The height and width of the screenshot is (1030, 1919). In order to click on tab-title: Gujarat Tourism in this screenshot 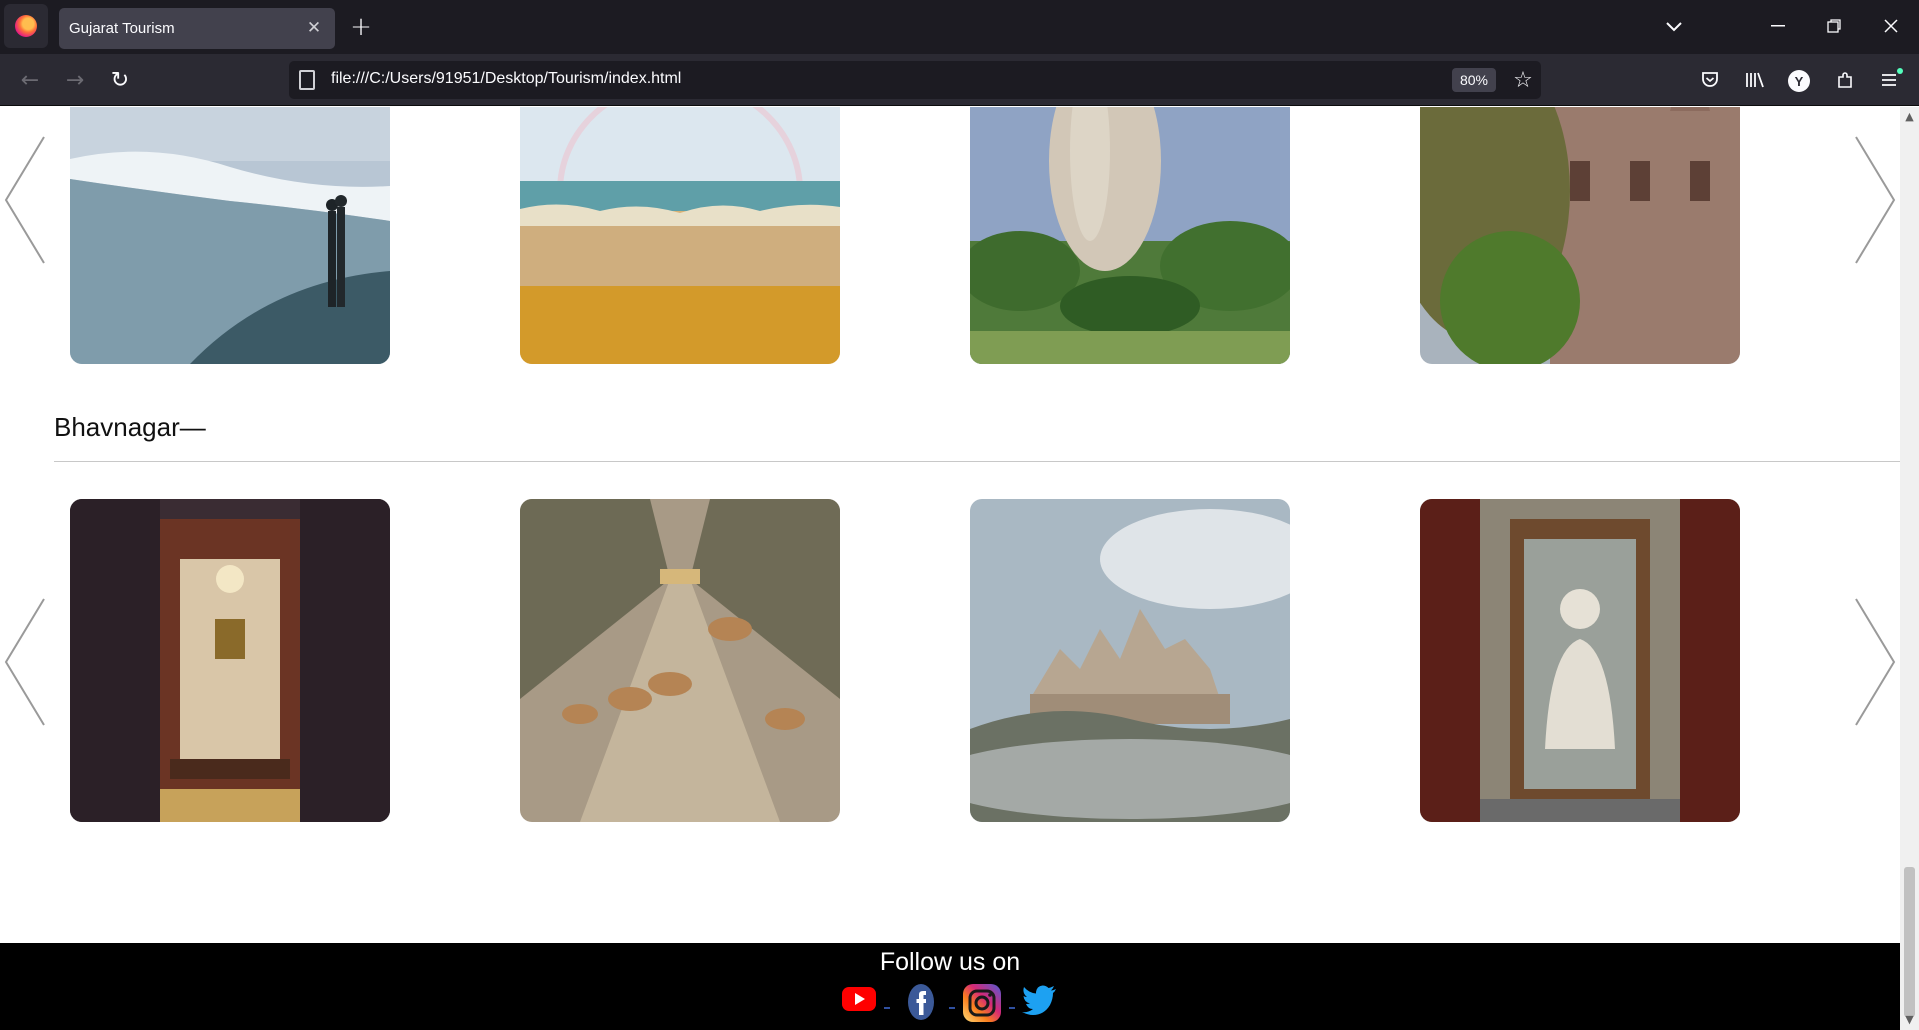, I will do `click(122, 28)`.